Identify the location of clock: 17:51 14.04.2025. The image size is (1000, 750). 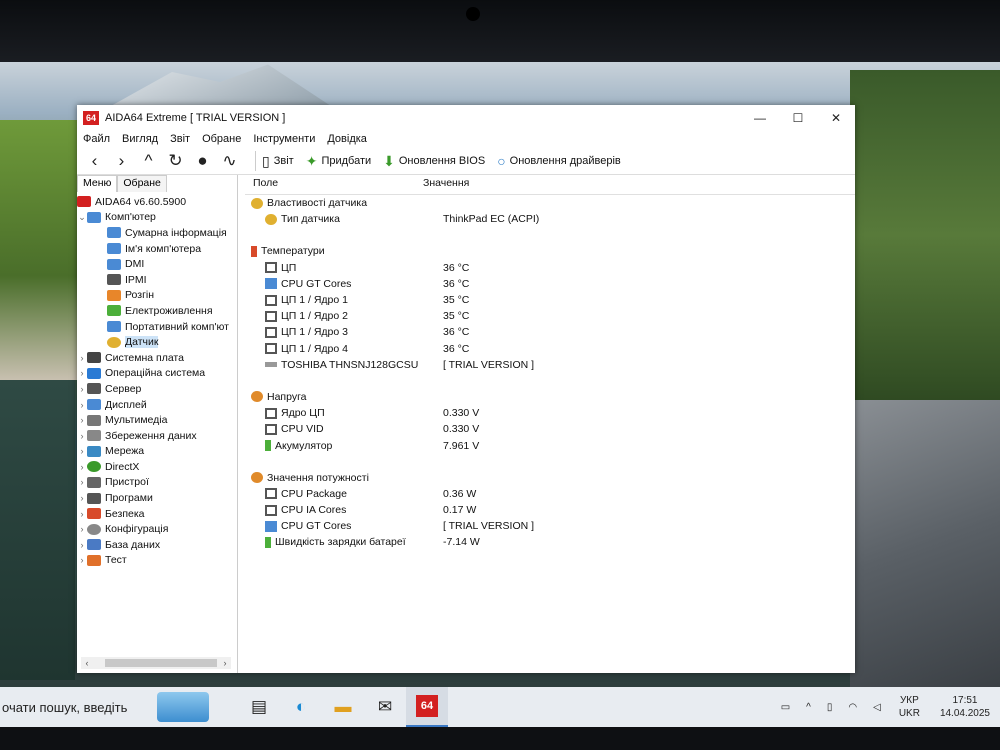
(965, 707).